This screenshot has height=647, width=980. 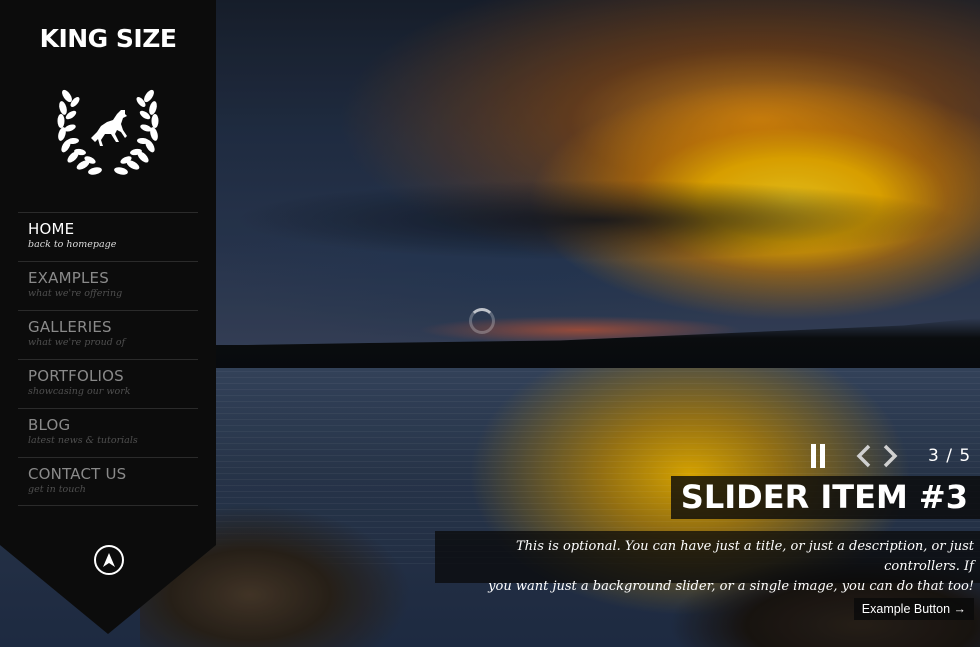 I want to click on slide-title: SLIDER ITEM #3, so click(x=825, y=497).